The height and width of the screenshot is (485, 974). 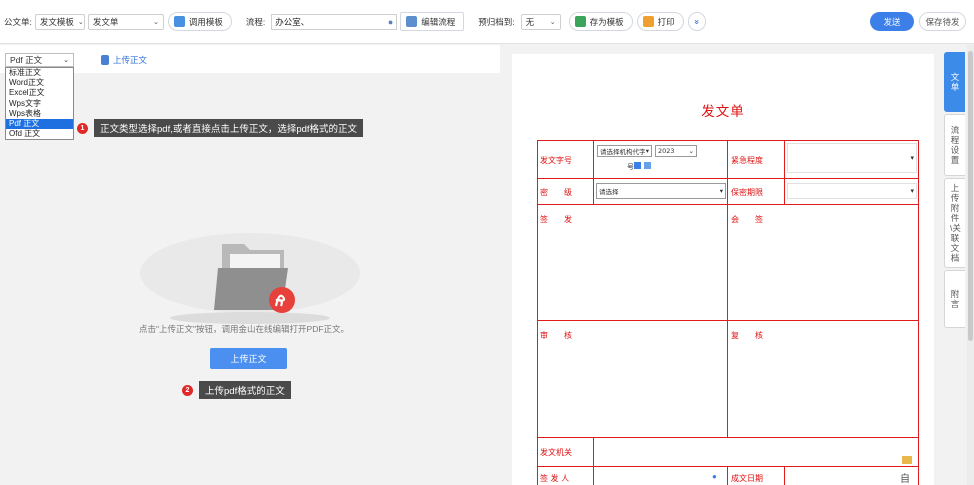 I want to click on save-template-button: 存为模板, so click(x=600, y=21).